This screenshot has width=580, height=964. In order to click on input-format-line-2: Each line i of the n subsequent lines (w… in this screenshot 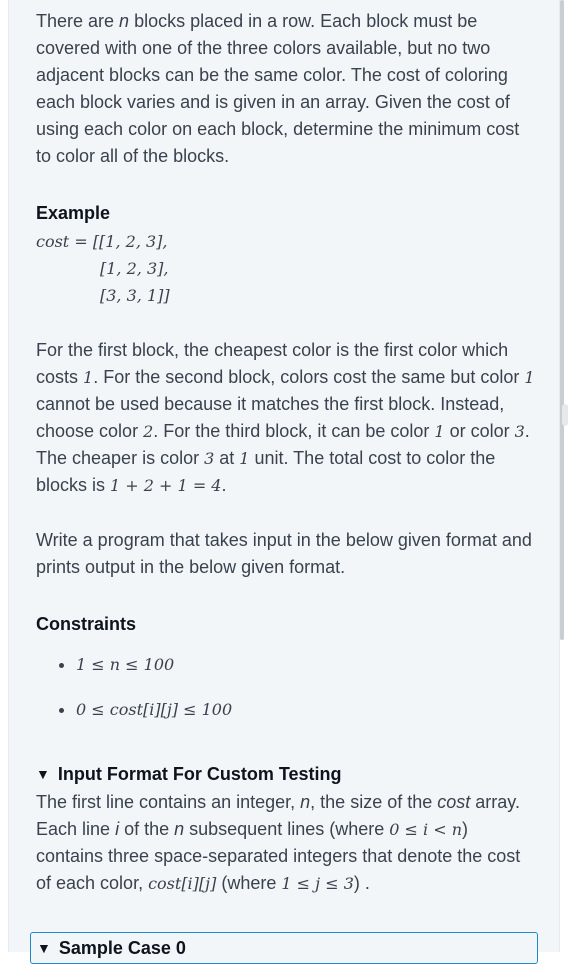, I will do `click(286, 856)`.